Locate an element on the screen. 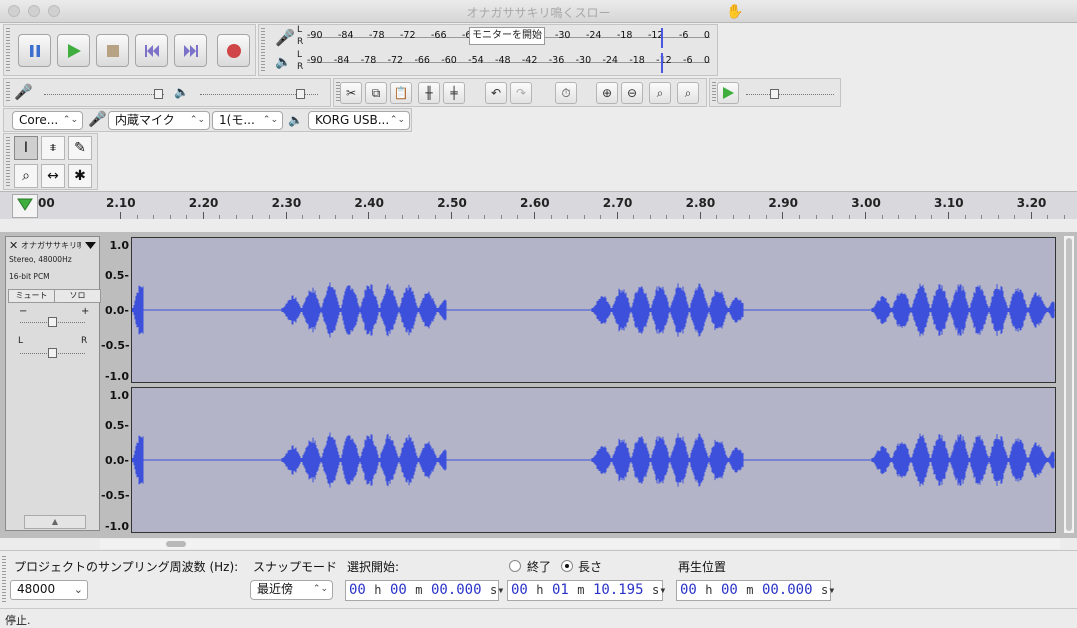  meter-tick-label: -84 is located at coordinates (341, 60).